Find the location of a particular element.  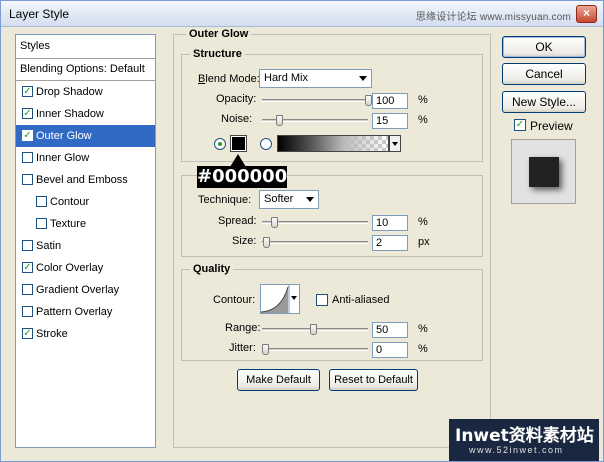

jitter-slider-track is located at coordinates (315, 349).